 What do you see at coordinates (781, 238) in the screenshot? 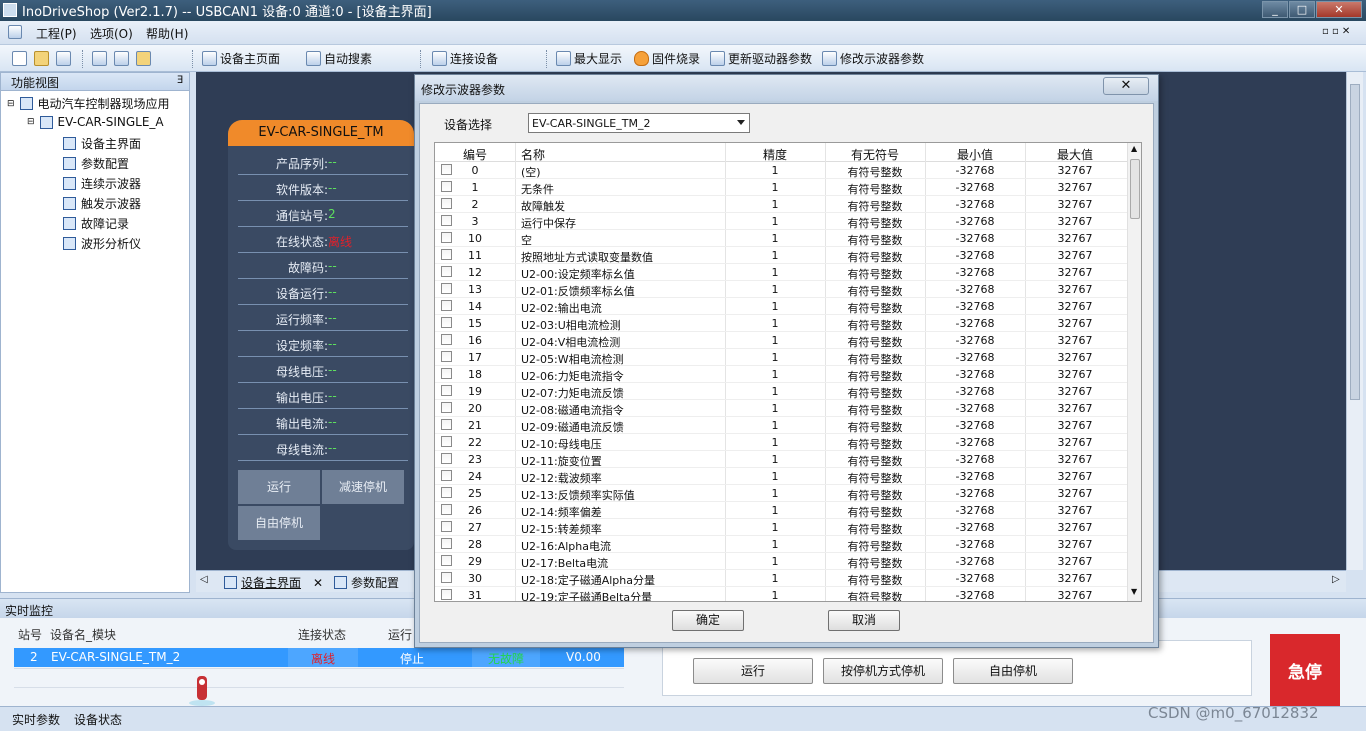
I see `table-row: 10 空 1 有符号整数 -32768 32767` at bounding box center [781, 238].